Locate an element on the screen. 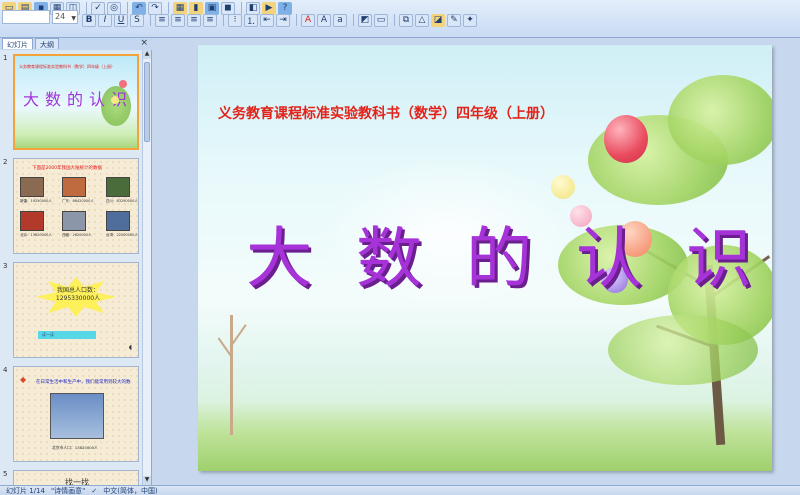  slide-title: 大数的认识 is located at coordinates (509, 253).